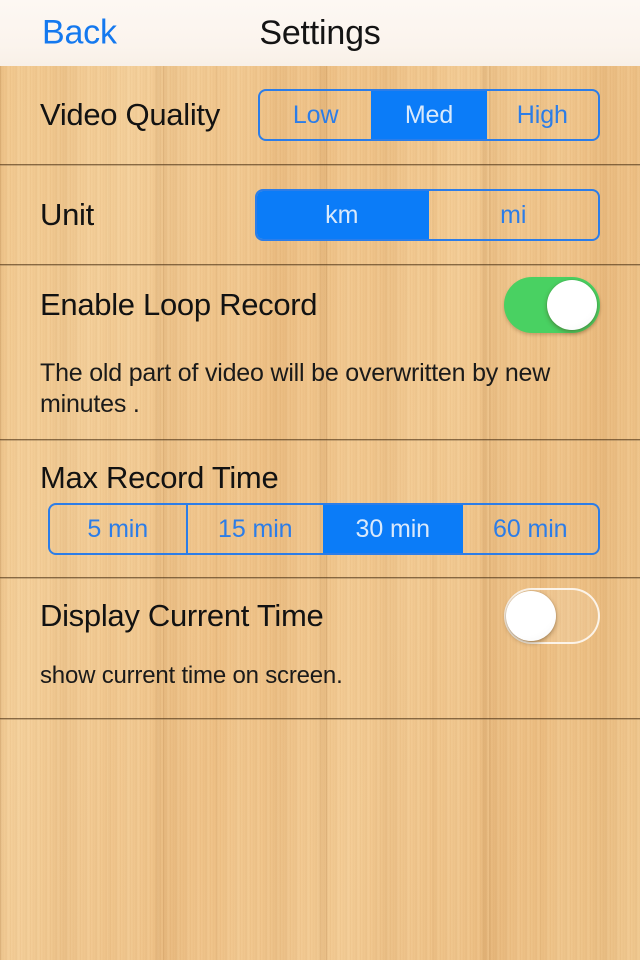 The height and width of the screenshot is (960, 640). I want to click on back-button: Back, so click(79, 33).